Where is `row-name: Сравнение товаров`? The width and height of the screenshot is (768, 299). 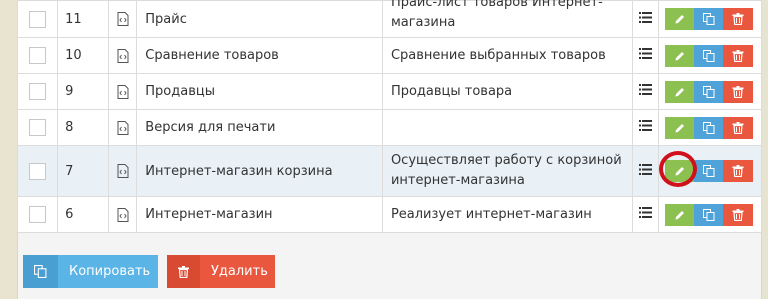 row-name: Сравнение товаров is located at coordinates (259, 55).